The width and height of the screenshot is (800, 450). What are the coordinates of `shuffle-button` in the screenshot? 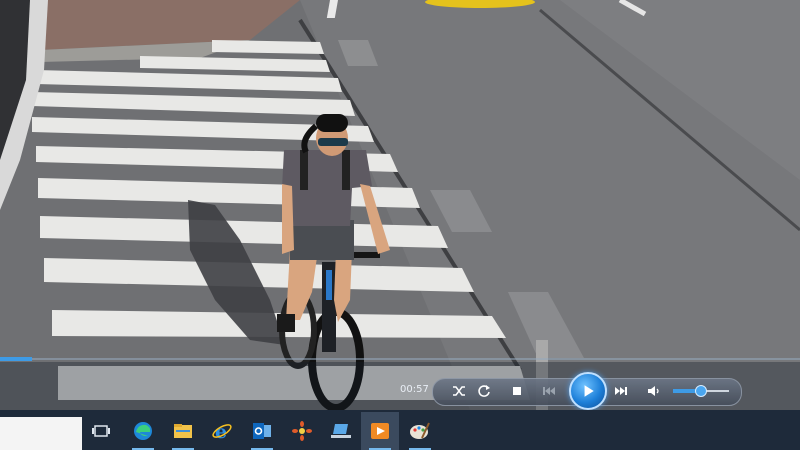 It's located at (459, 391).